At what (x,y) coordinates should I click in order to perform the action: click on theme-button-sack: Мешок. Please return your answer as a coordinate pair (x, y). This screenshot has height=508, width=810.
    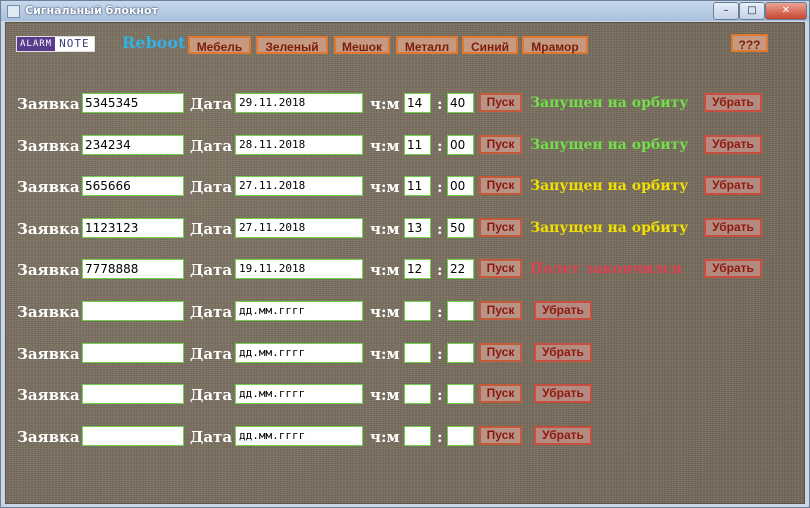
    Looking at the image, I should click on (362, 45).